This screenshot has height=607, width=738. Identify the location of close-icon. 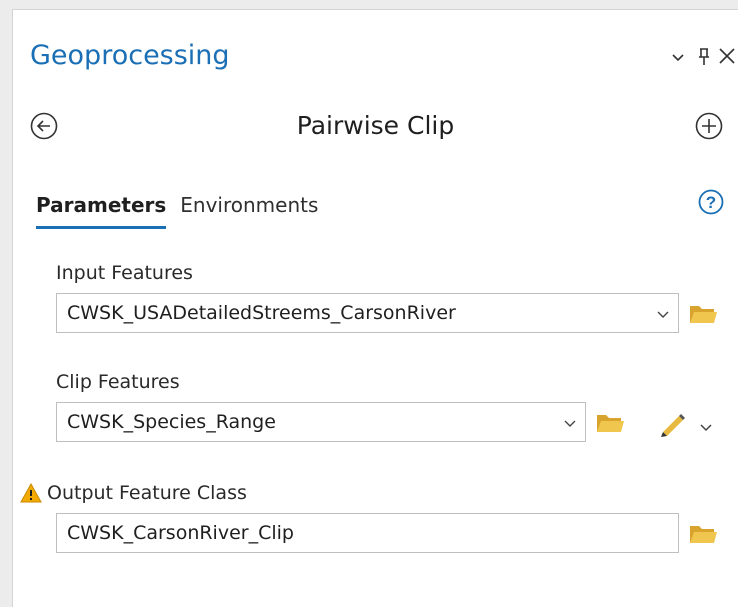
(727, 56).